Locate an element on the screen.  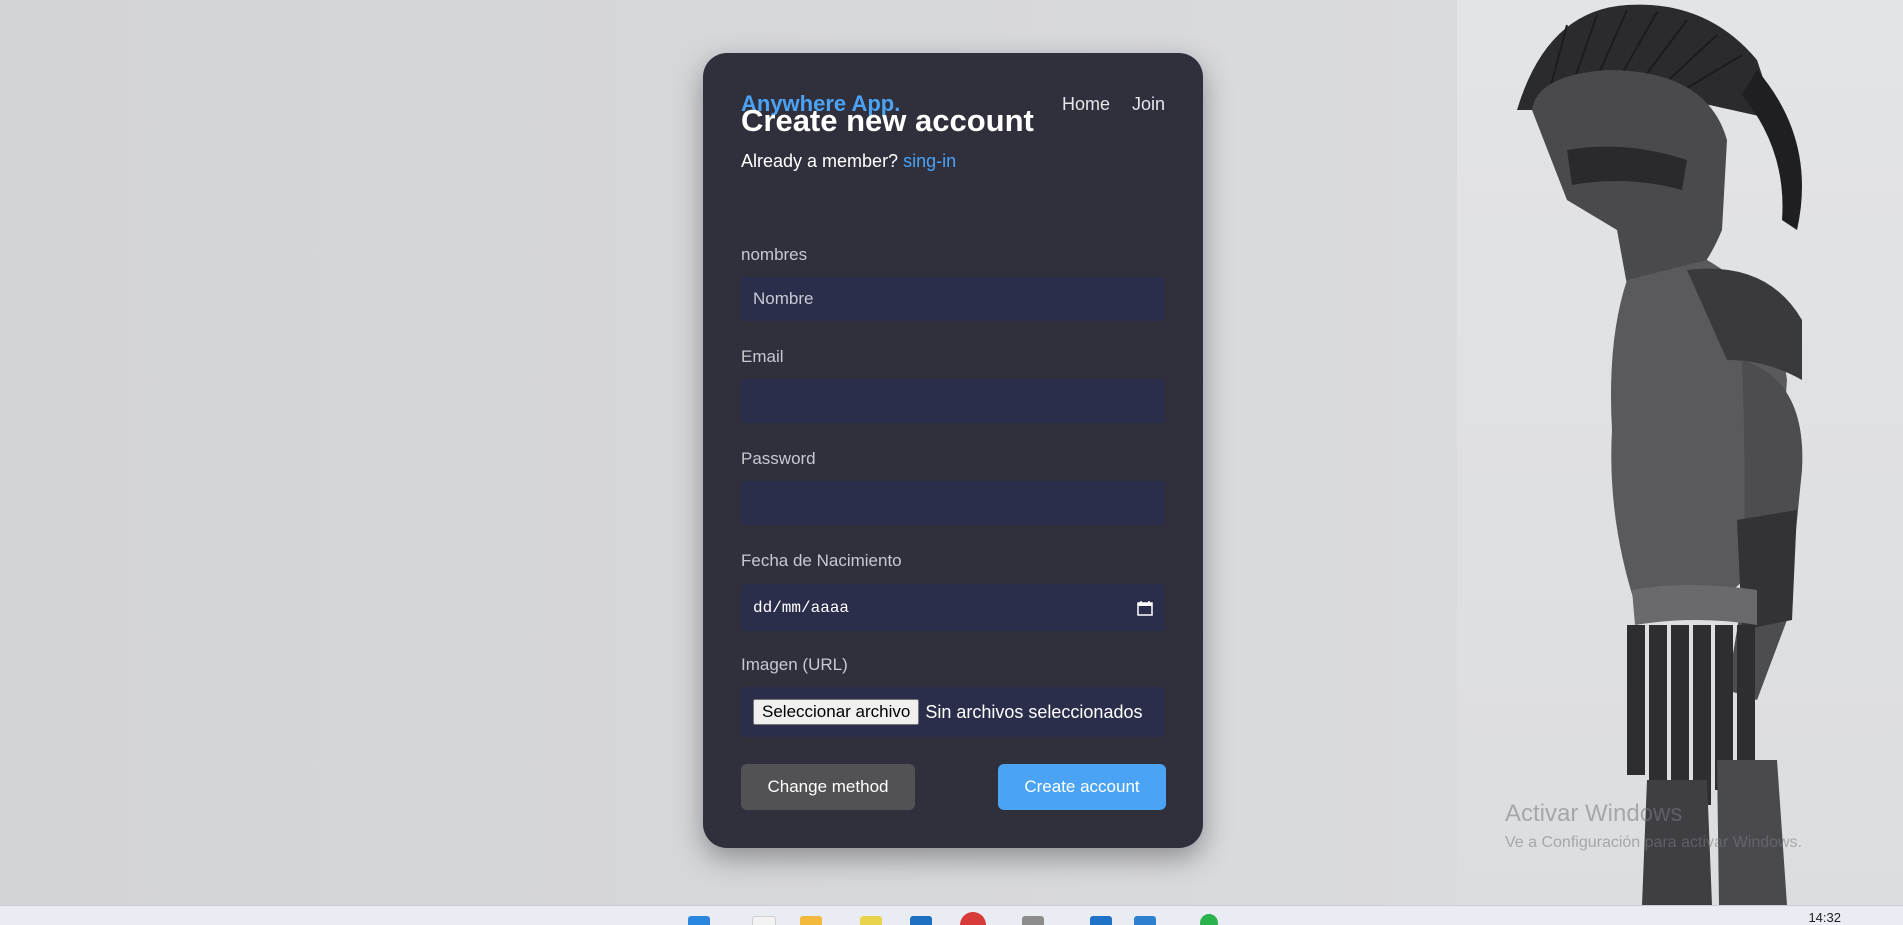
app-icon-gray is located at coordinates (1033, 920).